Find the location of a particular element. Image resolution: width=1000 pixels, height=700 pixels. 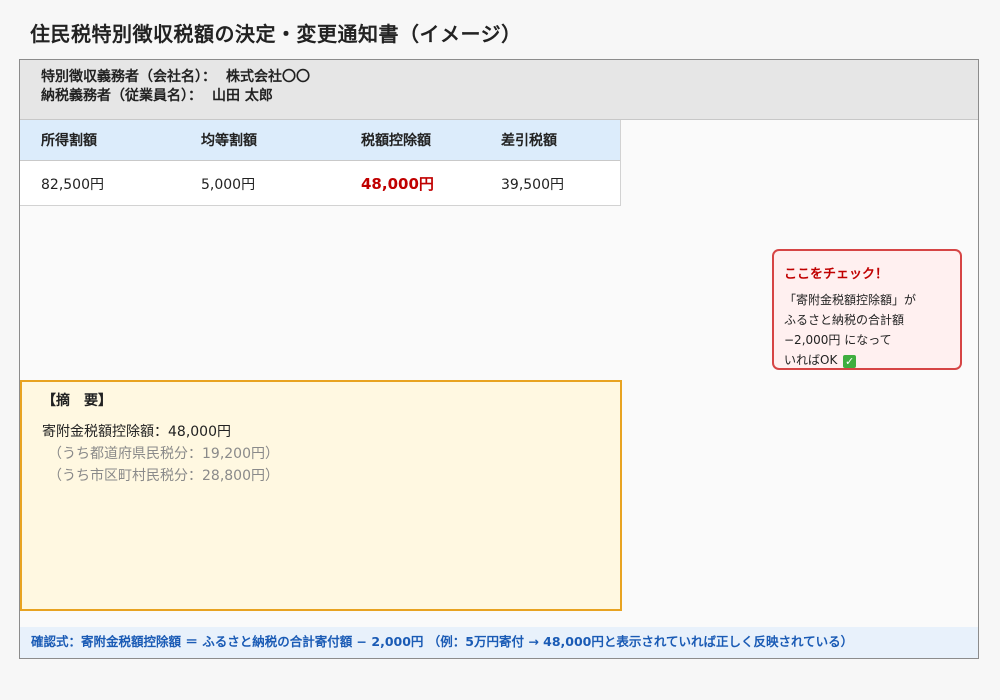

check-mark-button-icon: ✓ is located at coordinates (850, 361).